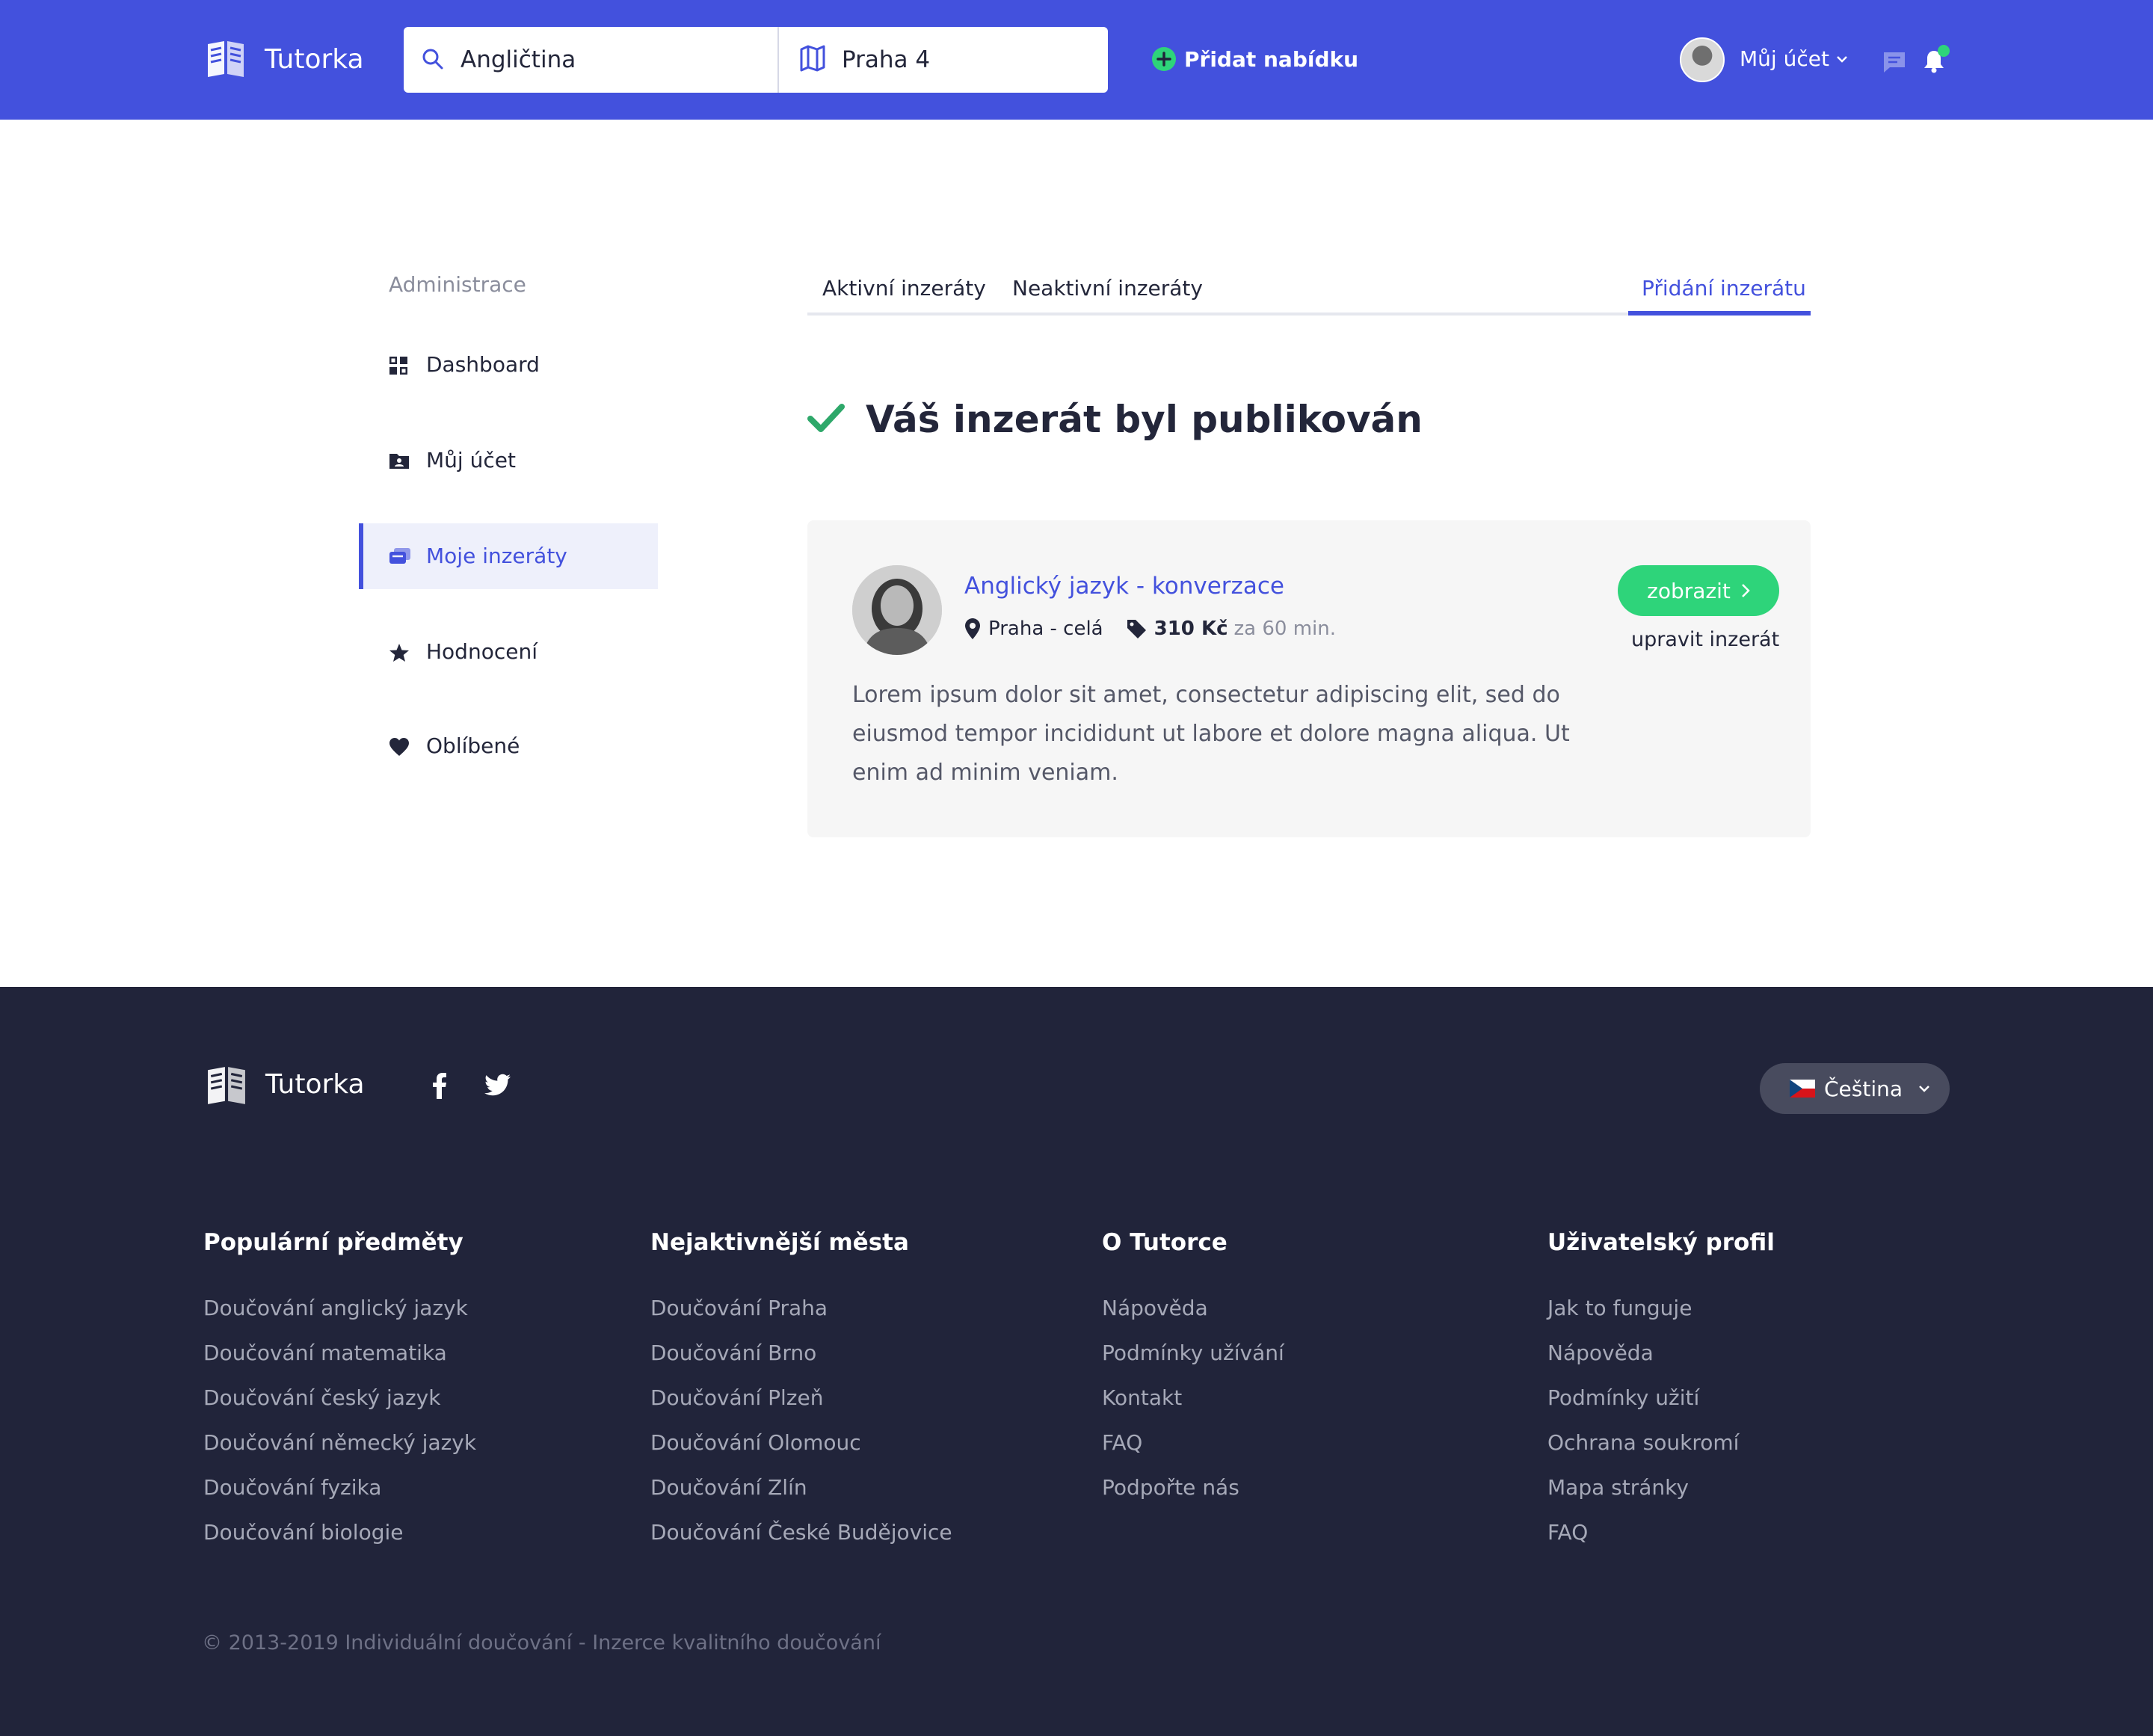 Image resolution: width=2153 pixels, height=1736 pixels. What do you see at coordinates (339, 1488) in the screenshot?
I see `footer-link: Doučování fyzika` at bounding box center [339, 1488].